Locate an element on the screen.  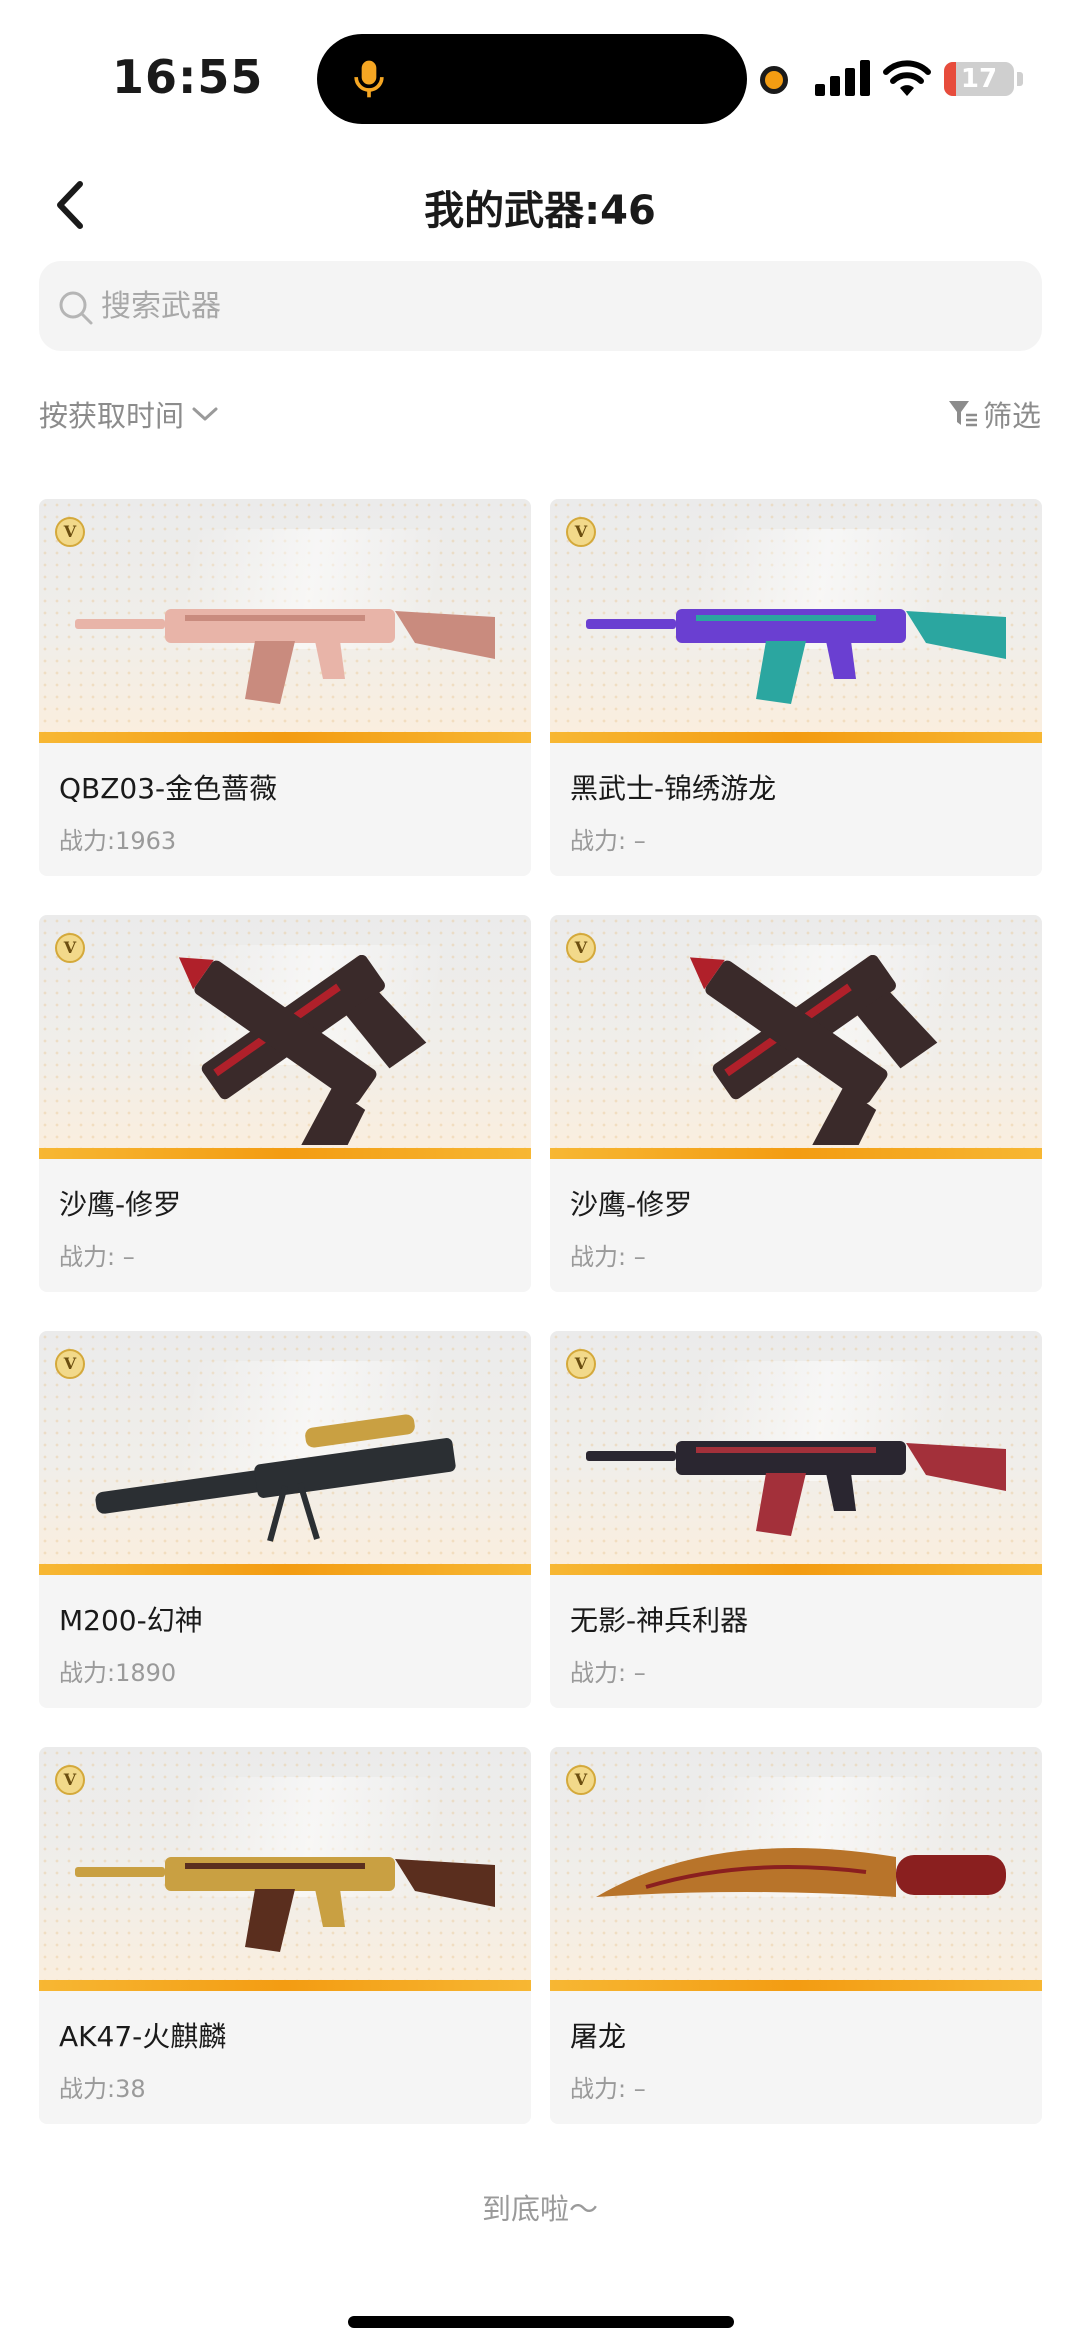
weapon-name: AK47-火麒麟 is located at coordinates (143, 2036).